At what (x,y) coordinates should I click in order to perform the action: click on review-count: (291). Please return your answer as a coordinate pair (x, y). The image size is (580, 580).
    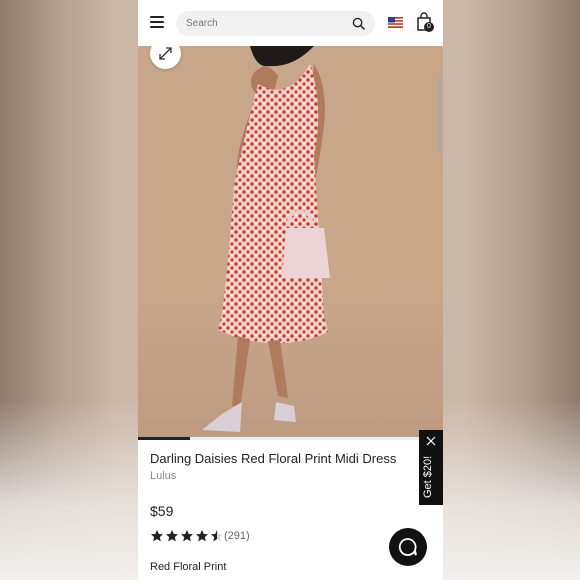
    Looking at the image, I should click on (237, 536).